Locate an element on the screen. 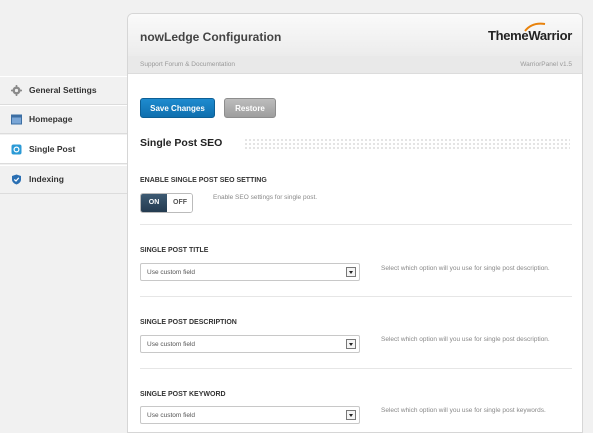  save-changes-button: Save Changes is located at coordinates (177, 108).